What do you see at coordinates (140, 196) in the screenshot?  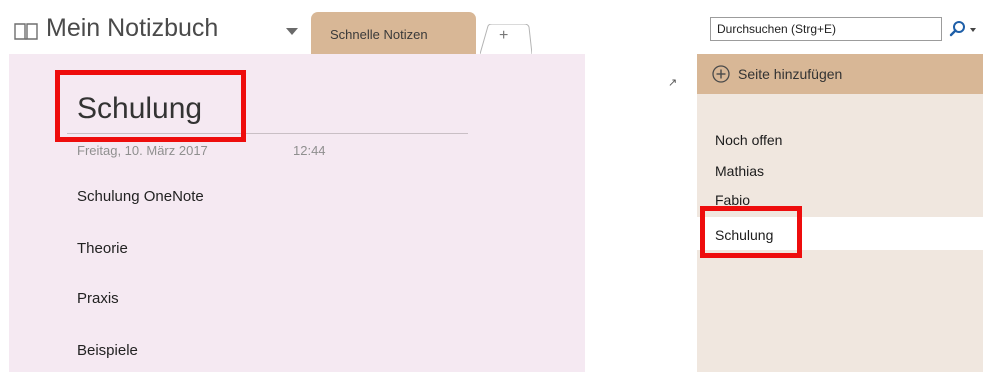 I see `note-line: Schulung OneNote` at bounding box center [140, 196].